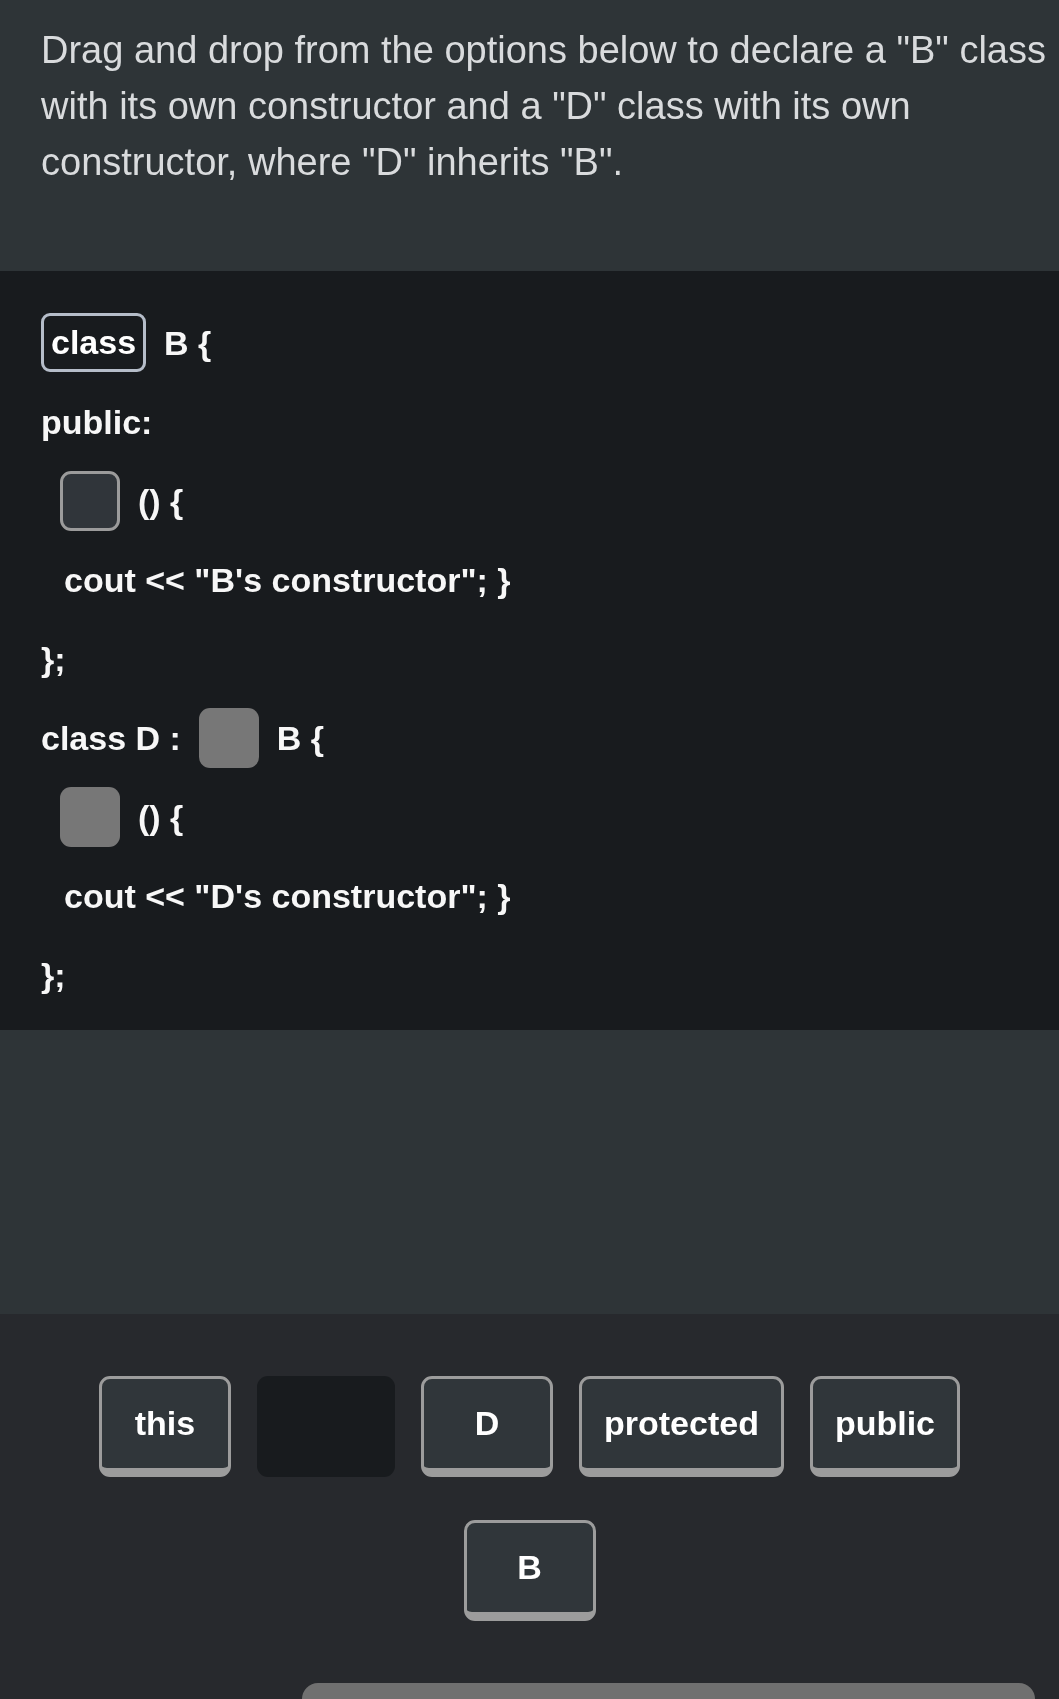 This screenshot has height=1699, width=1059. What do you see at coordinates (529, 1570) in the screenshot?
I see `option-chip: B` at bounding box center [529, 1570].